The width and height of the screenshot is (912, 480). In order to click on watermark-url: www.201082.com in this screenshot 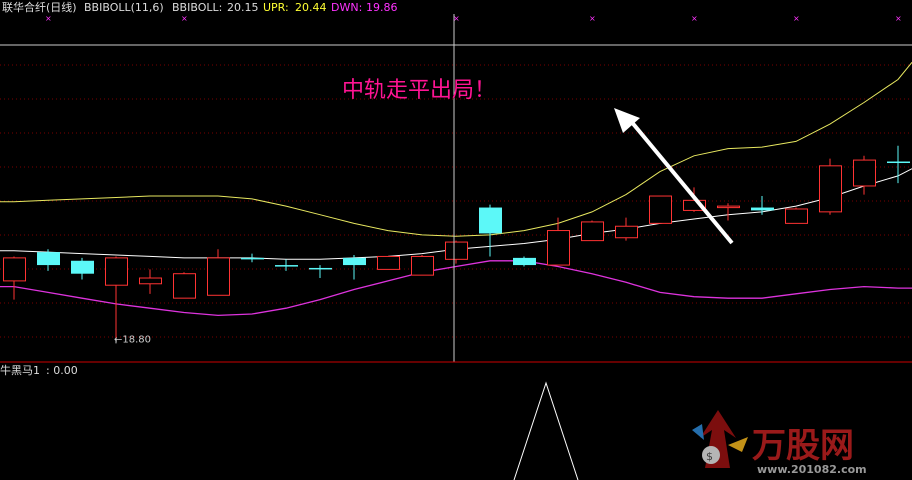, I will do `click(812, 469)`.